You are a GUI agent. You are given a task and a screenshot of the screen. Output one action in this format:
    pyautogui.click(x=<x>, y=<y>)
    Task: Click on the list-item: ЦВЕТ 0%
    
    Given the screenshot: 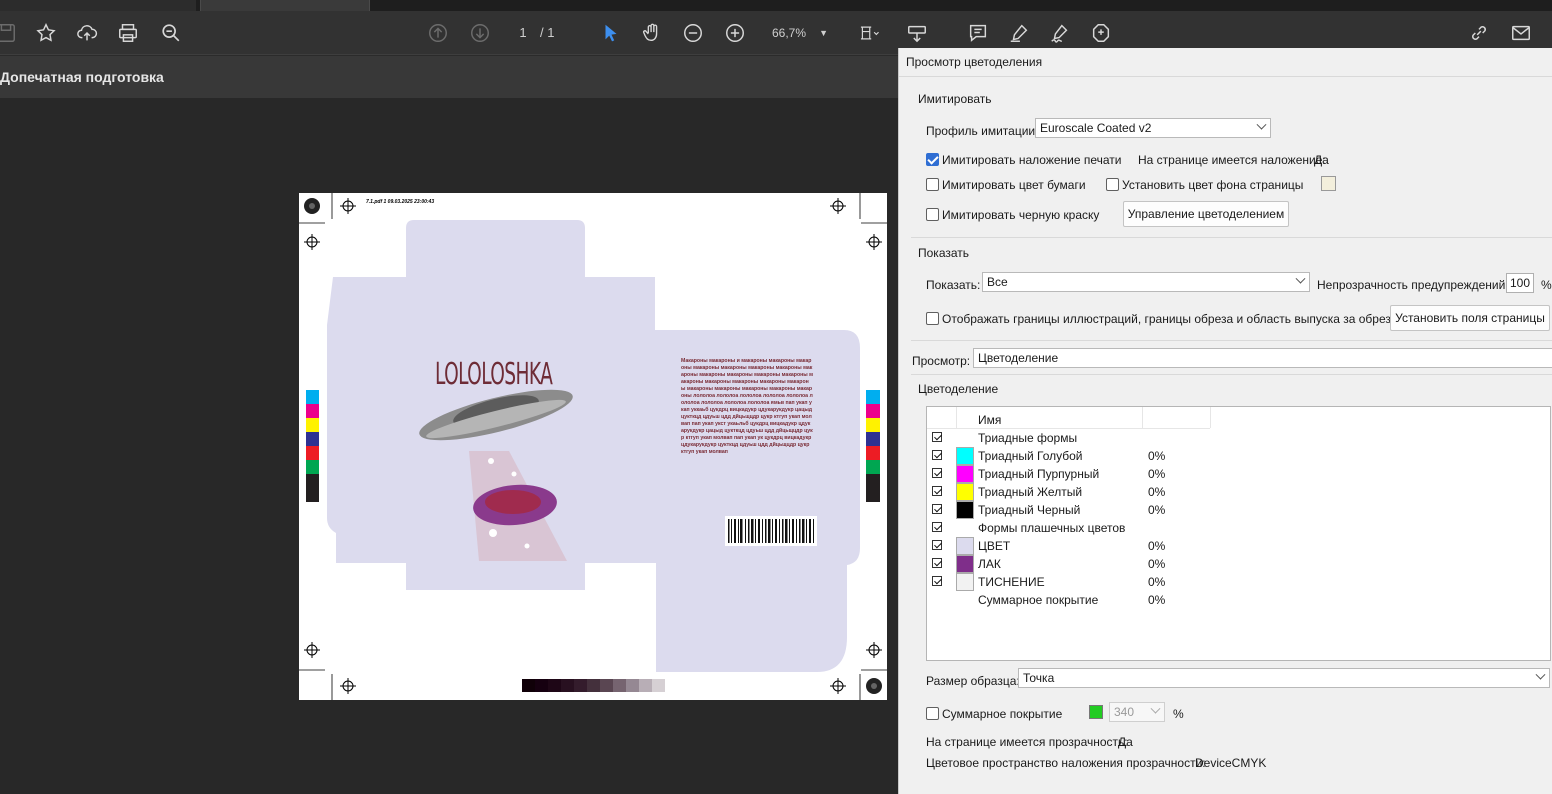 What is the action you would take?
    pyautogui.click(x=1239, y=546)
    